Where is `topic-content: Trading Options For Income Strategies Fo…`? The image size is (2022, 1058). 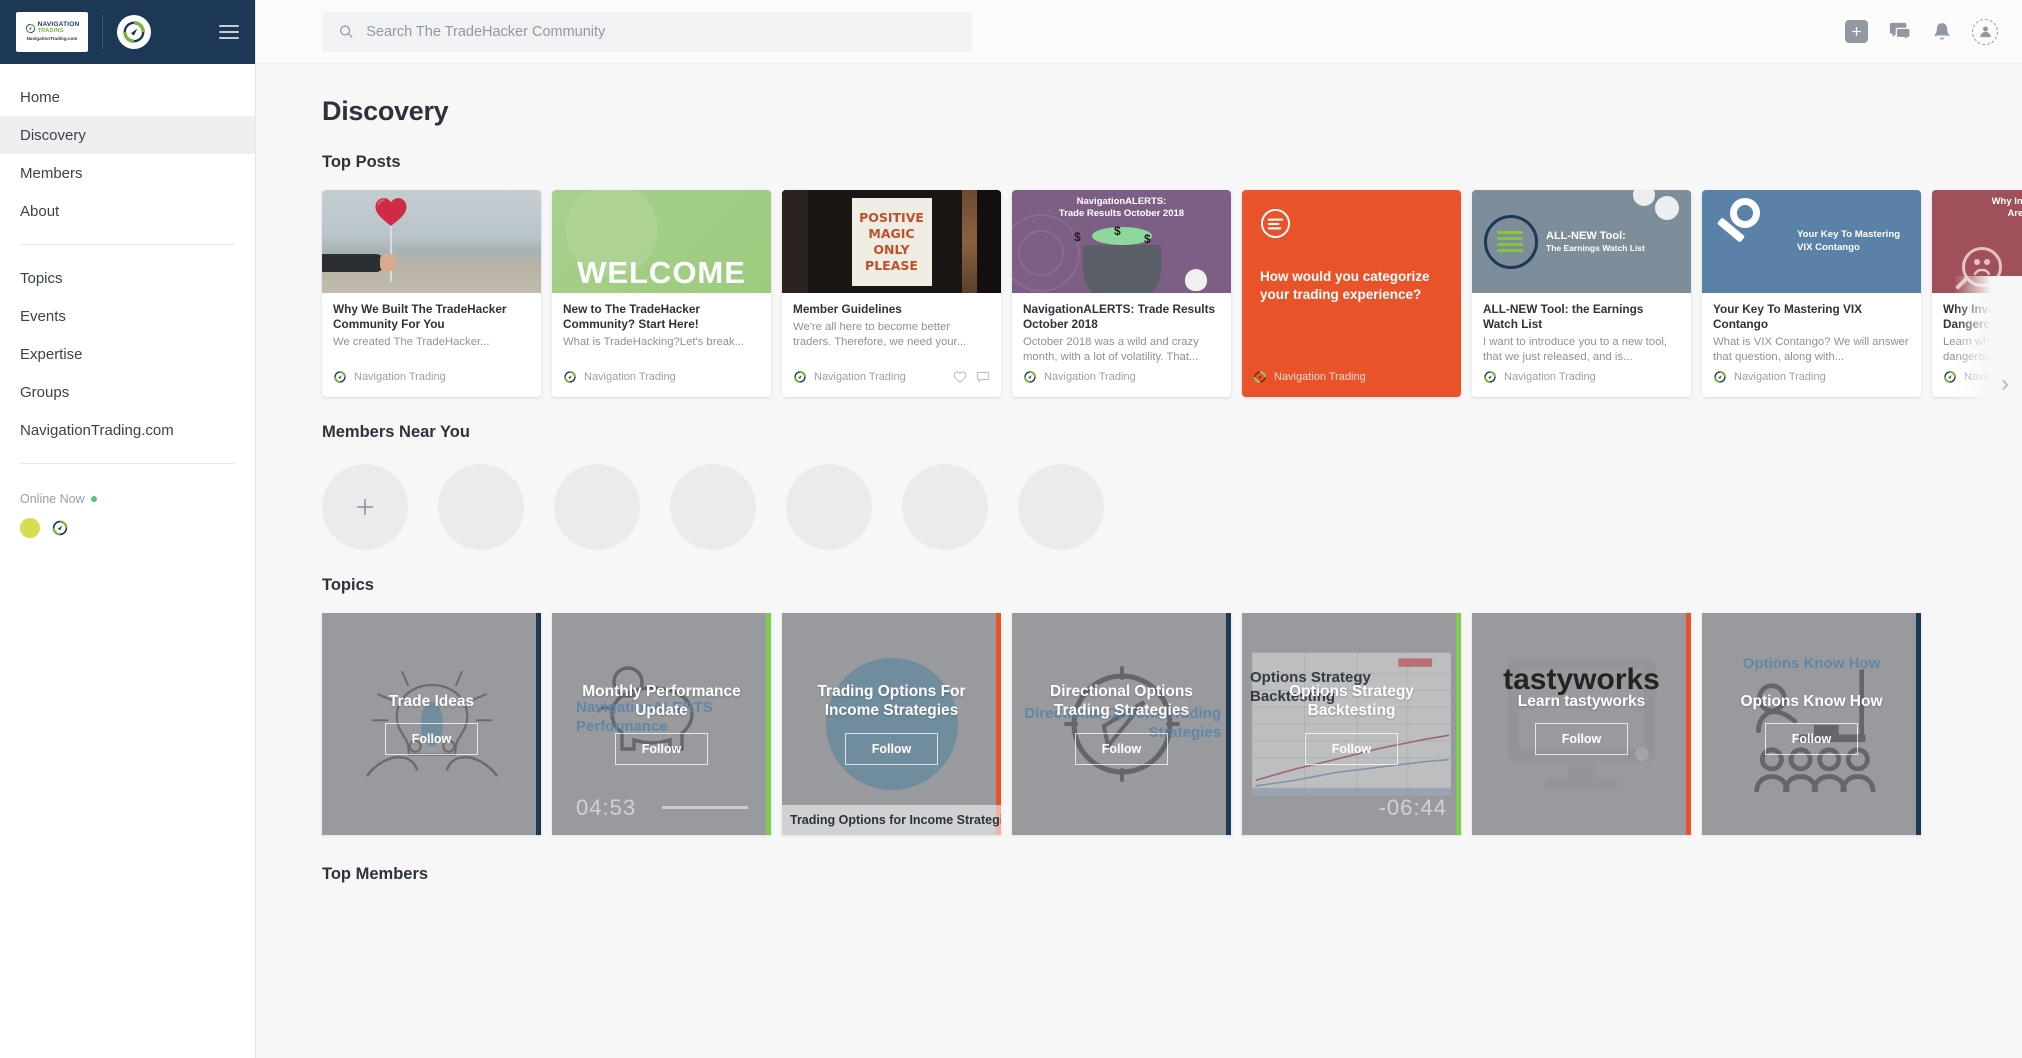 topic-content: Trading Options For Income Strategies Fo… is located at coordinates (891, 724).